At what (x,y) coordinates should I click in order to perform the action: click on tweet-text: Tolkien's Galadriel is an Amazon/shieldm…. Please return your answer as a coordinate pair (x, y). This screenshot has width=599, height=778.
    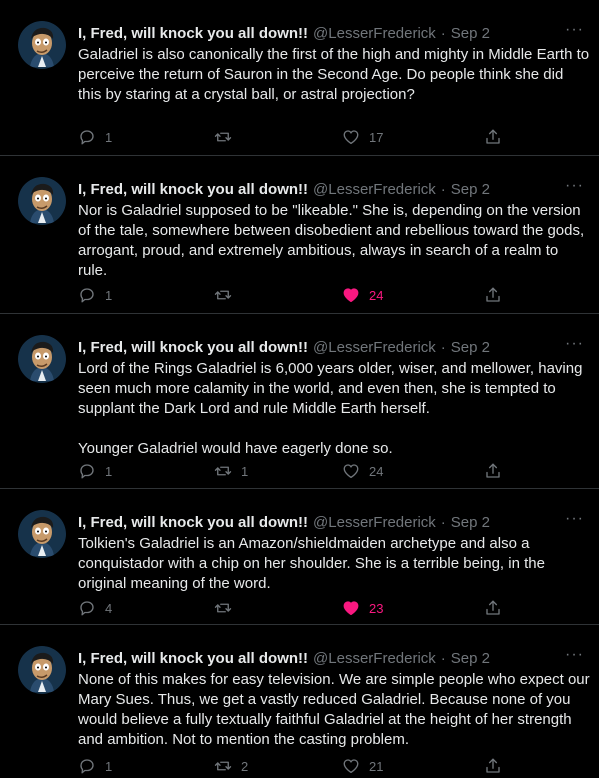
    Looking at the image, I should click on (314, 563).